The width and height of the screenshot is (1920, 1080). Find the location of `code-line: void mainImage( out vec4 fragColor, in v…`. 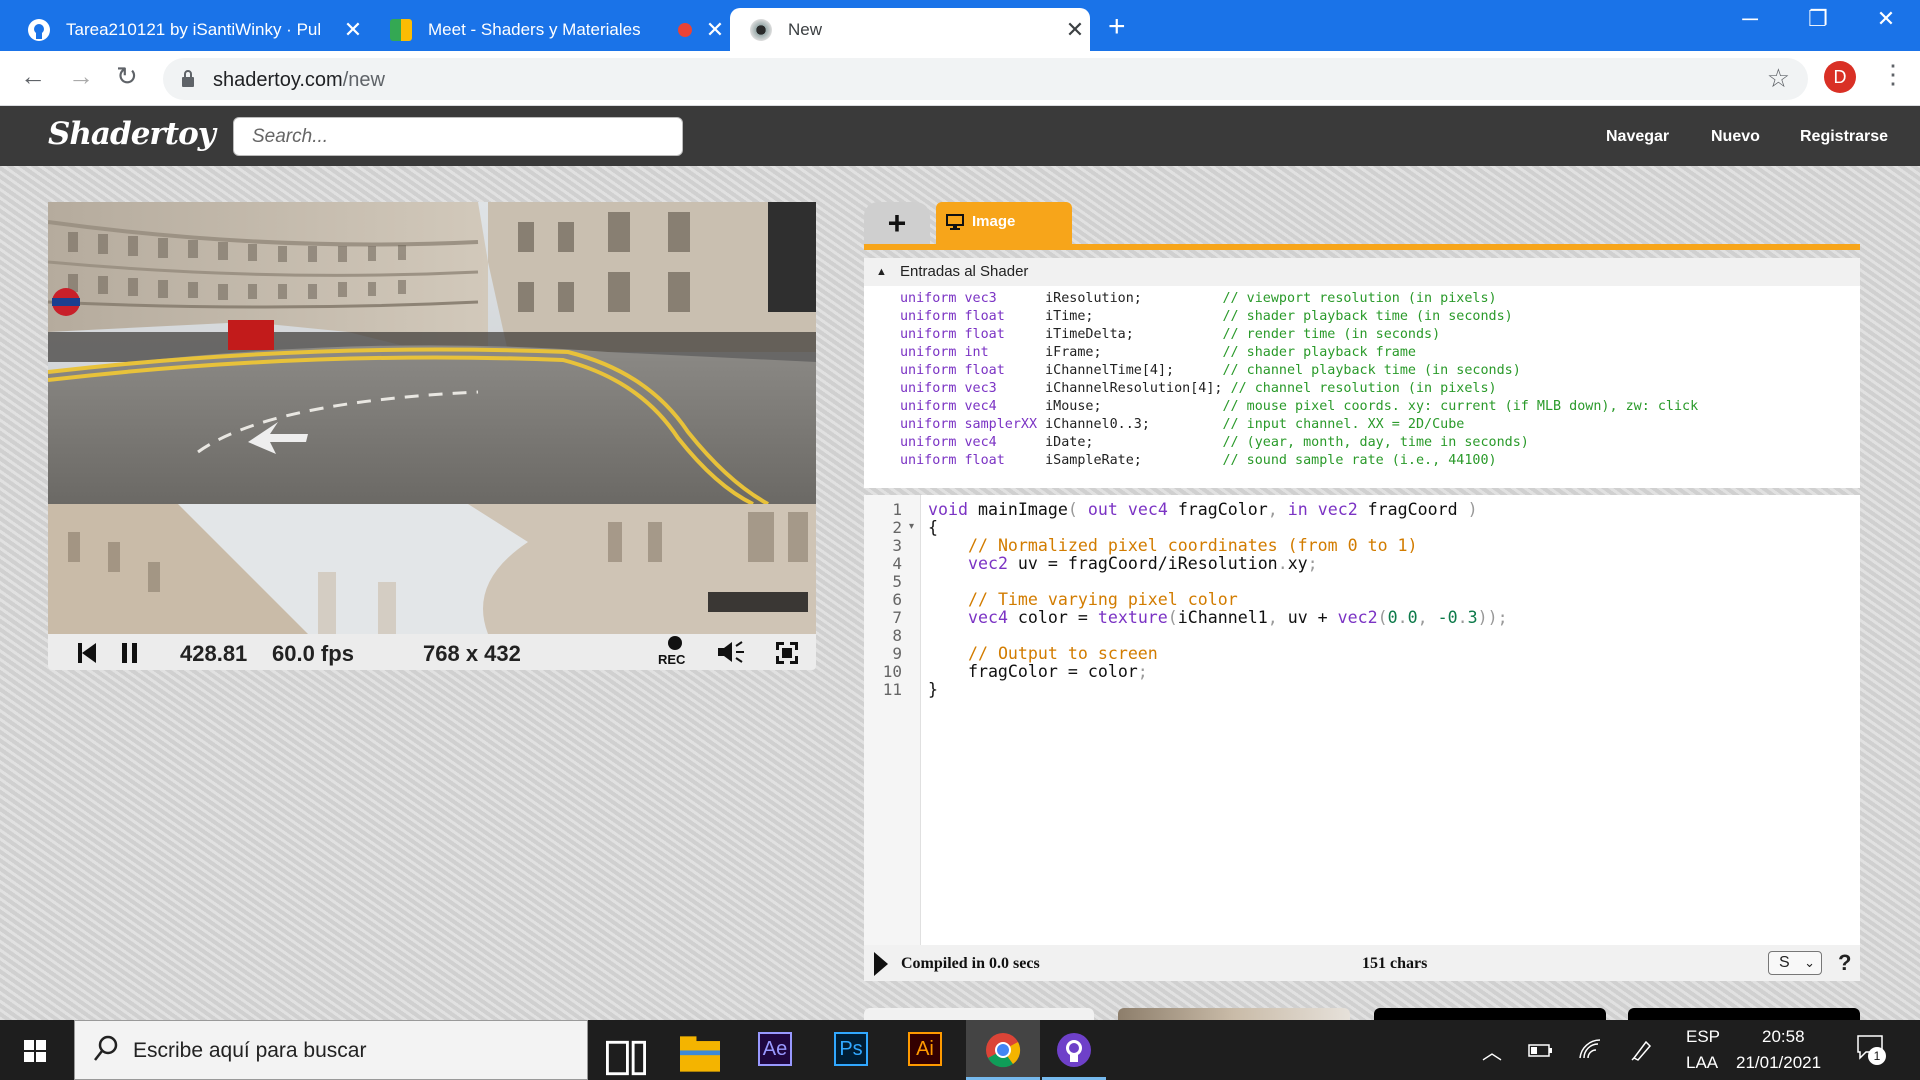

code-line: void mainImage( out vec4 fragColor, in v… is located at coordinates (1203, 509).